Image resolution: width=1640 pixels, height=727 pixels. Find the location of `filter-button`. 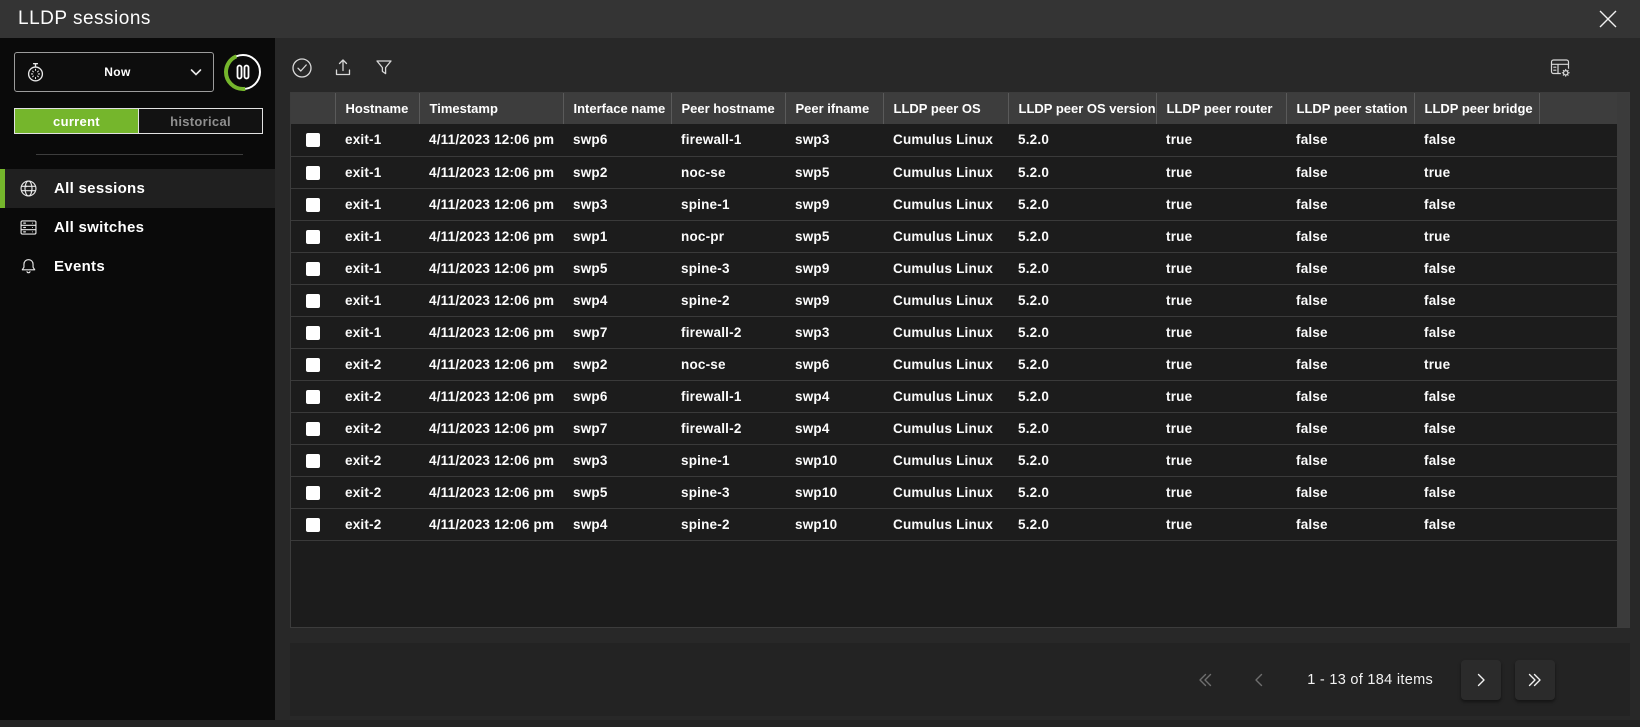

filter-button is located at coordinates (384, 68).